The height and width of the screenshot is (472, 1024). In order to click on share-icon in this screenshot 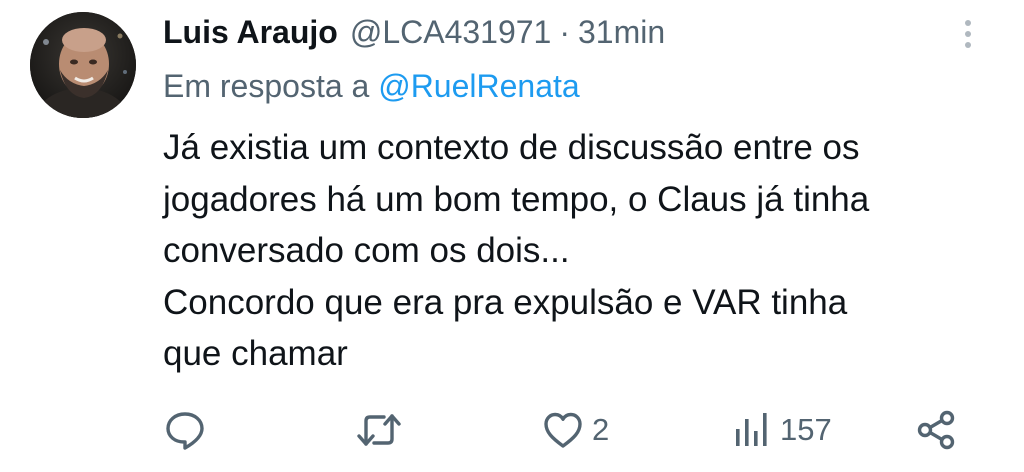, I will do `click(936, 430)`.